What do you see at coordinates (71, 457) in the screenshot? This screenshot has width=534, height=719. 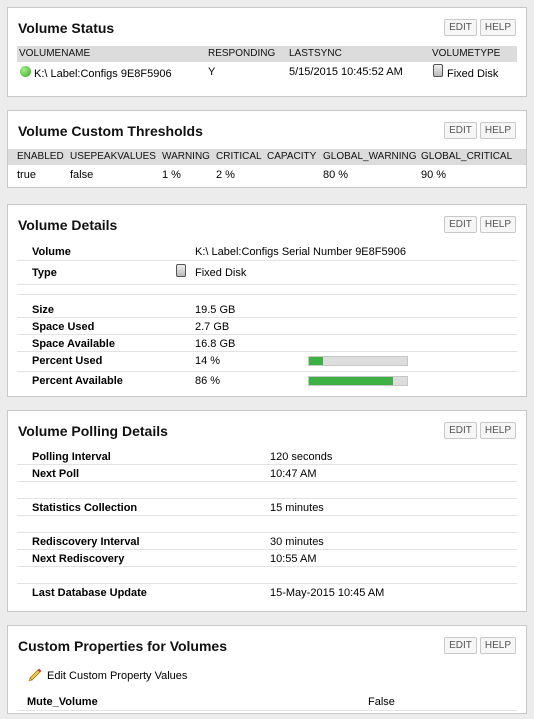 I see `detail-label: Polling Interval` at bounding box center [71, 457].